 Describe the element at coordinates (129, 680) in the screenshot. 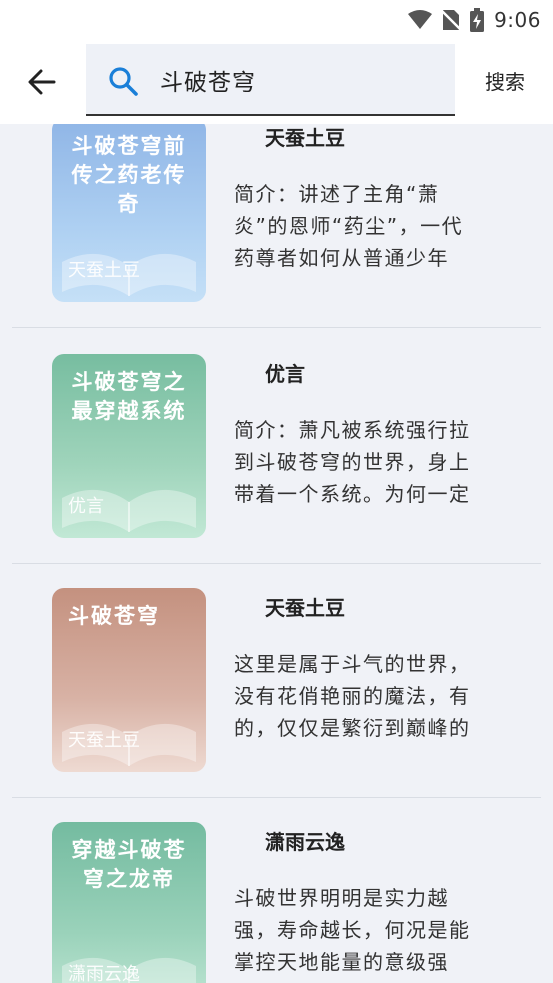

I see `book-cover: 斗破苍穹 天蚕土豆` at that location.